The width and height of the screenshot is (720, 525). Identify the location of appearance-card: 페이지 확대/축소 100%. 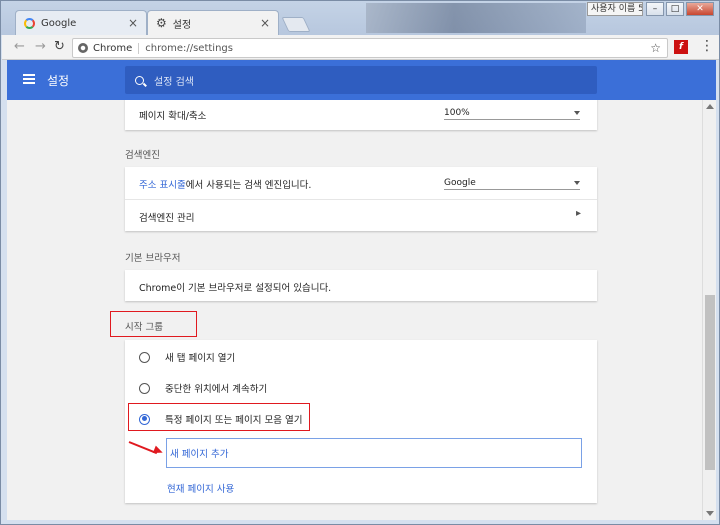
(361, 115).